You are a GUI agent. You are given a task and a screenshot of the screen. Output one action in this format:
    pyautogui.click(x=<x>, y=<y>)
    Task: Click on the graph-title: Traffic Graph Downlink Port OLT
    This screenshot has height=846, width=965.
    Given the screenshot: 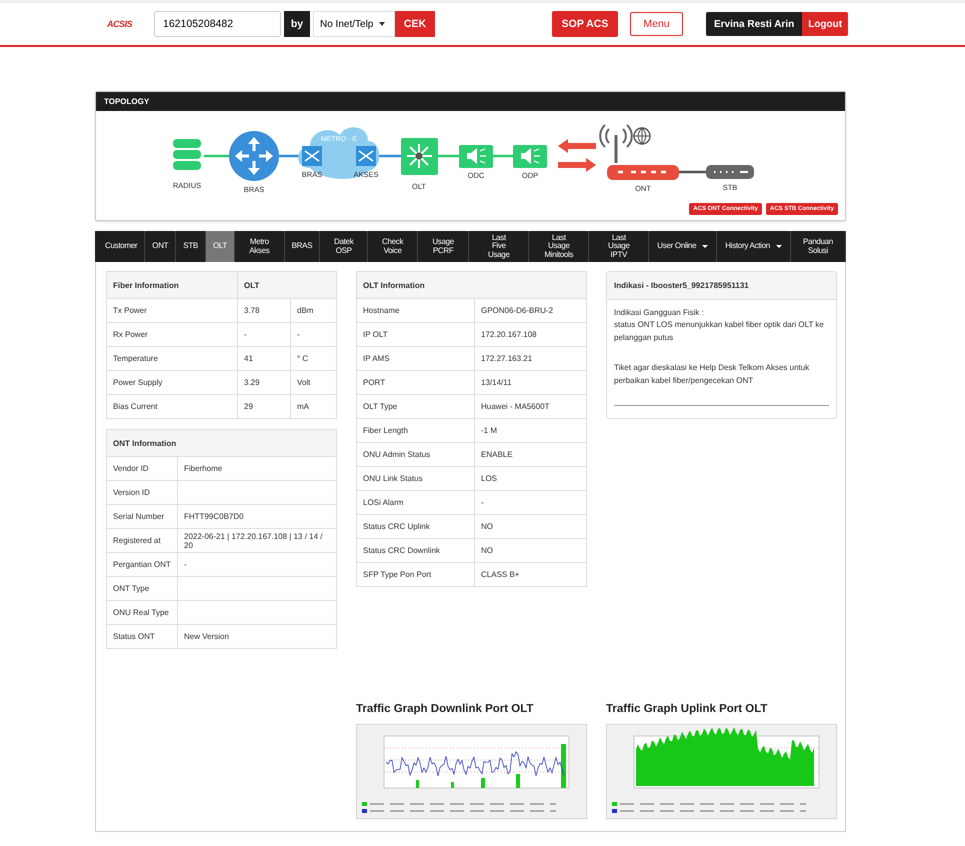 What is the action you would take?
    pyautogui.click(x=445, y=709)
    